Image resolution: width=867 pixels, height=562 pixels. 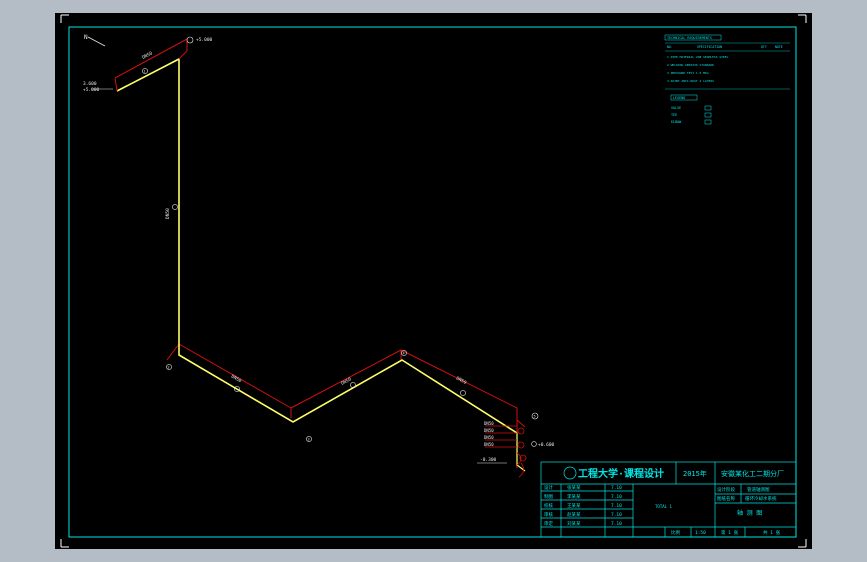 I want to click on sign-date-5: 7.10, so click(x=616, y=524).